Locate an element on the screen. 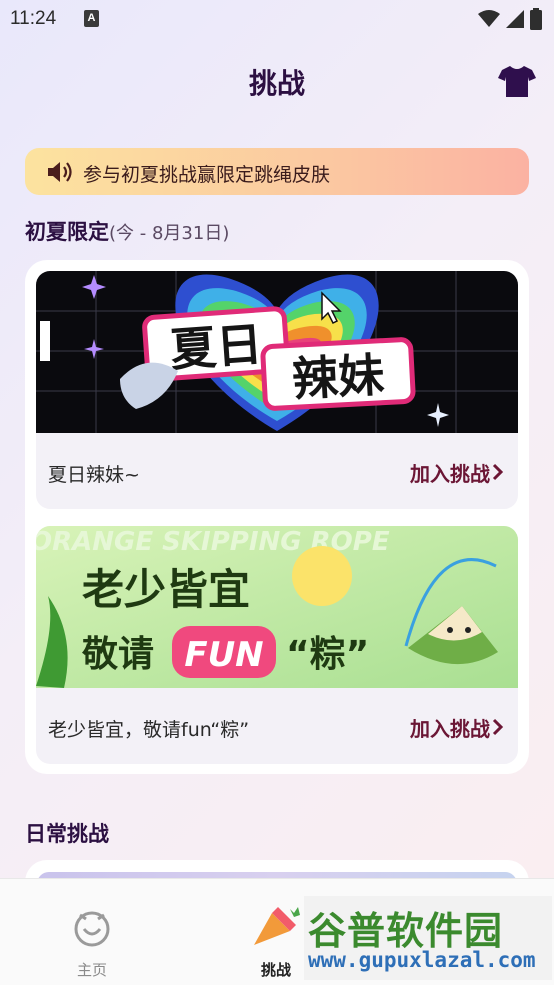  svg-text: 老少皆宜 is located at coordinates (166, 589).